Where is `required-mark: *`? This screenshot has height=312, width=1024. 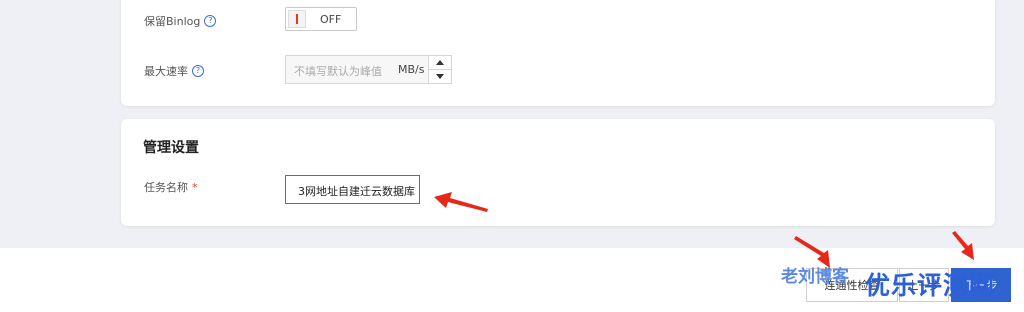
required-mark: * is located at coordinates (195, 187).